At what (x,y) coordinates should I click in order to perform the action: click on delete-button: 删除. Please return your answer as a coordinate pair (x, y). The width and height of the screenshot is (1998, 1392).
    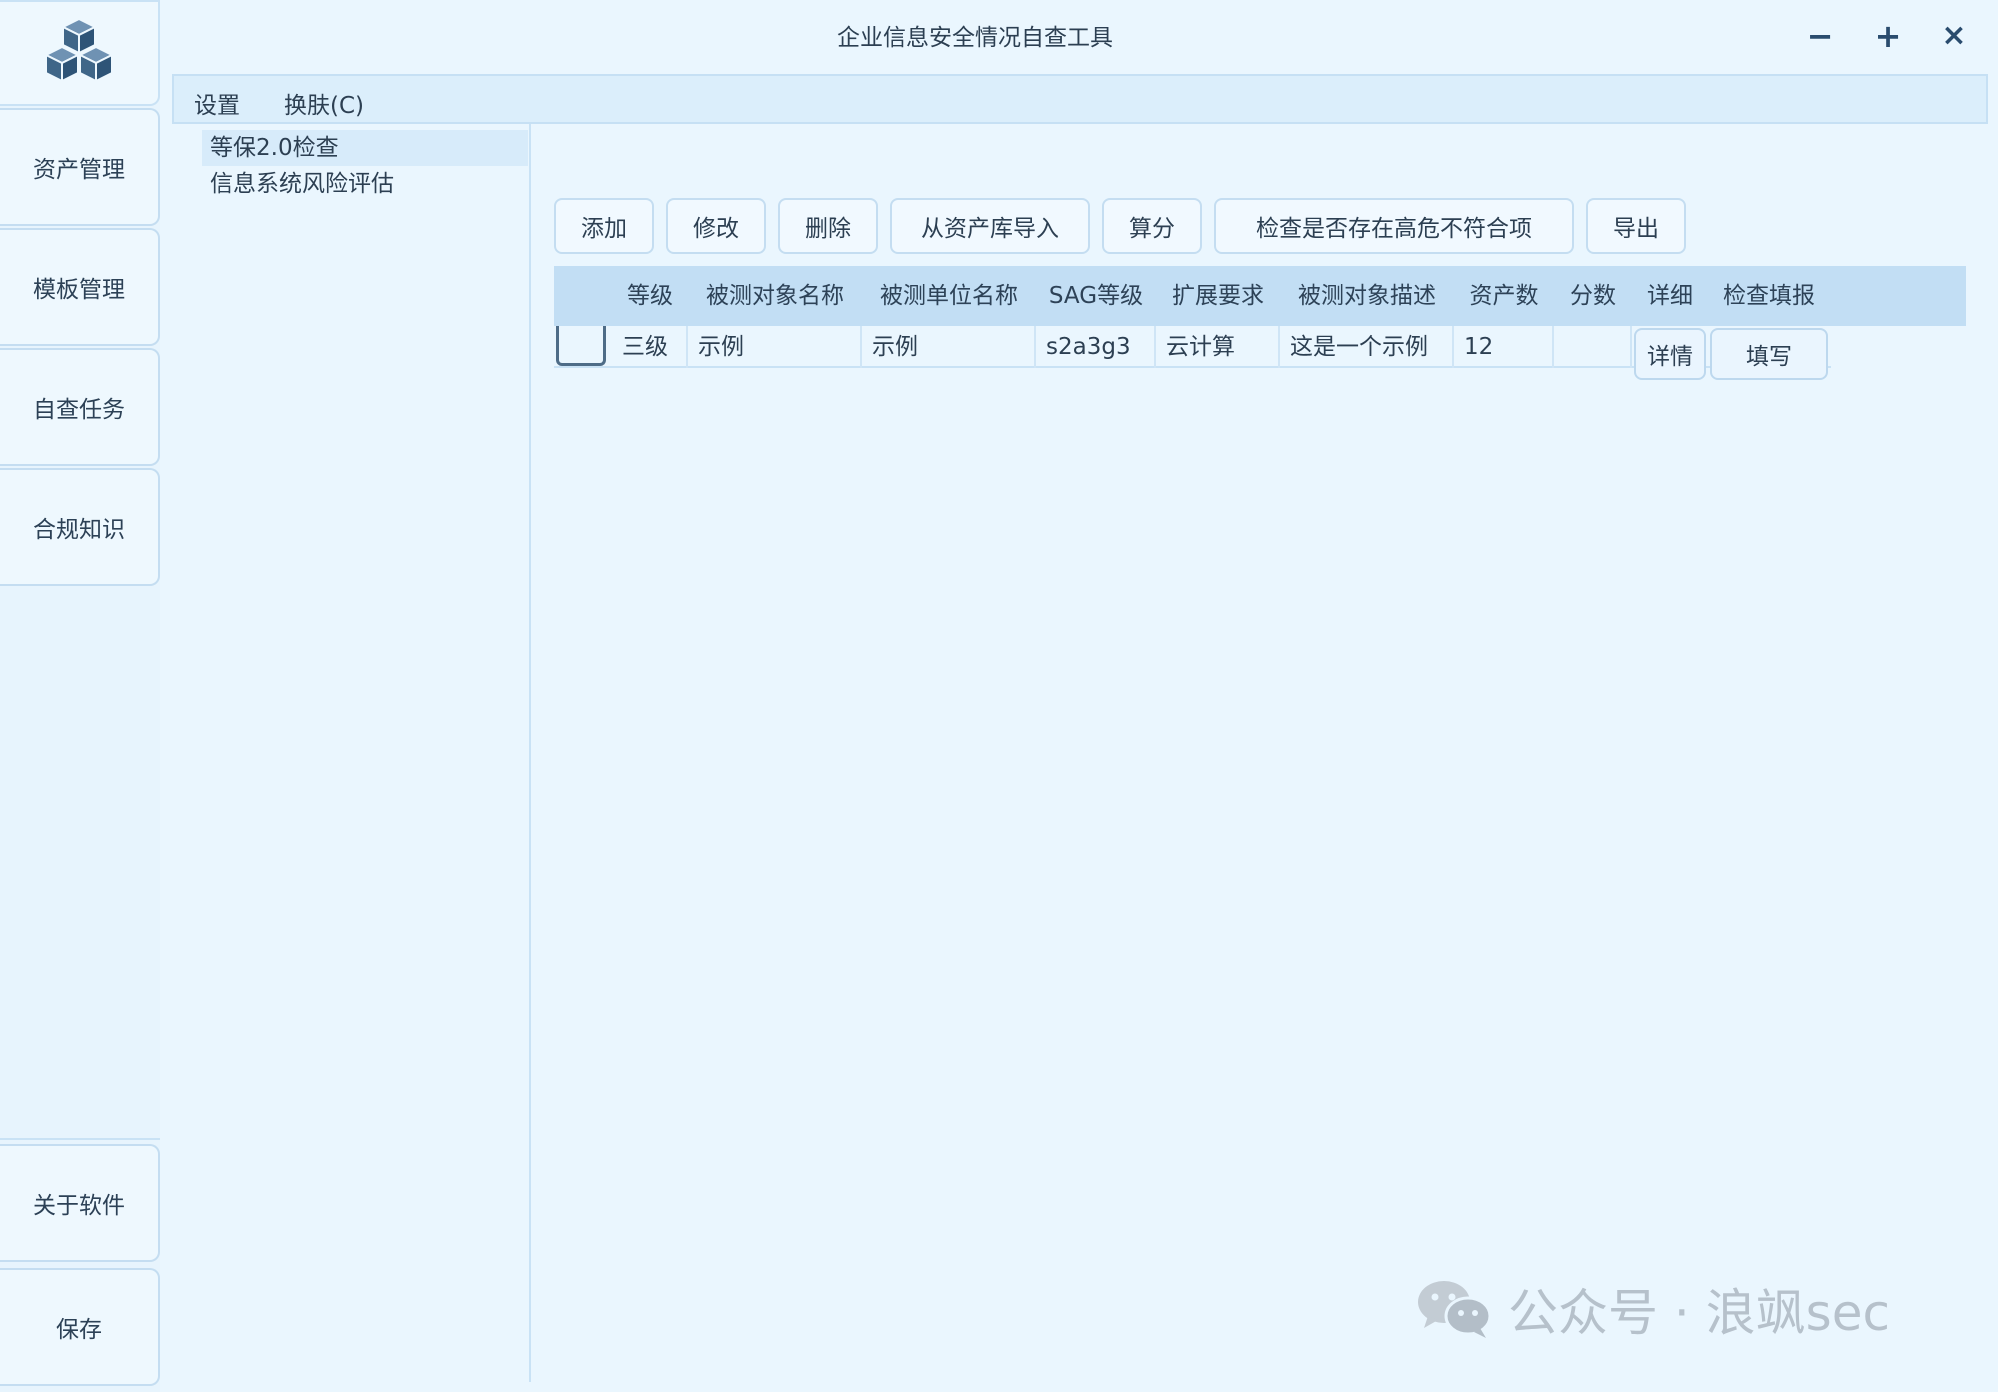
    Looking at the image, I should click on (828, 226).